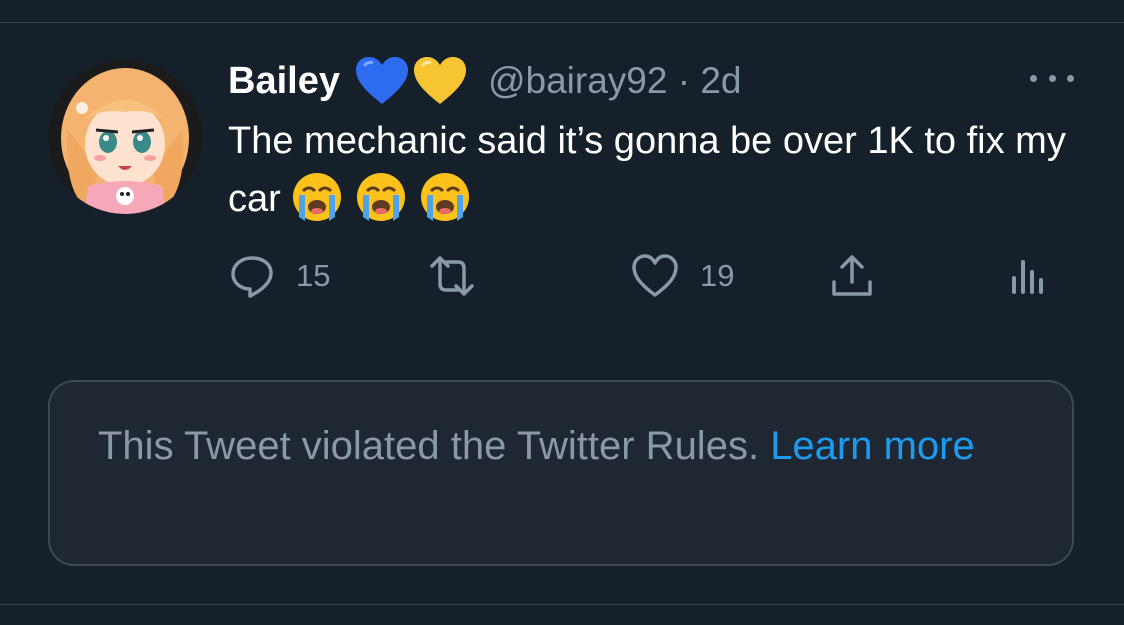 Image resolution: width=1124 pixels, height=625 pixels. Describe the element at coordinates (562, 22) in the screenshot. I see `top-divider` at that location.